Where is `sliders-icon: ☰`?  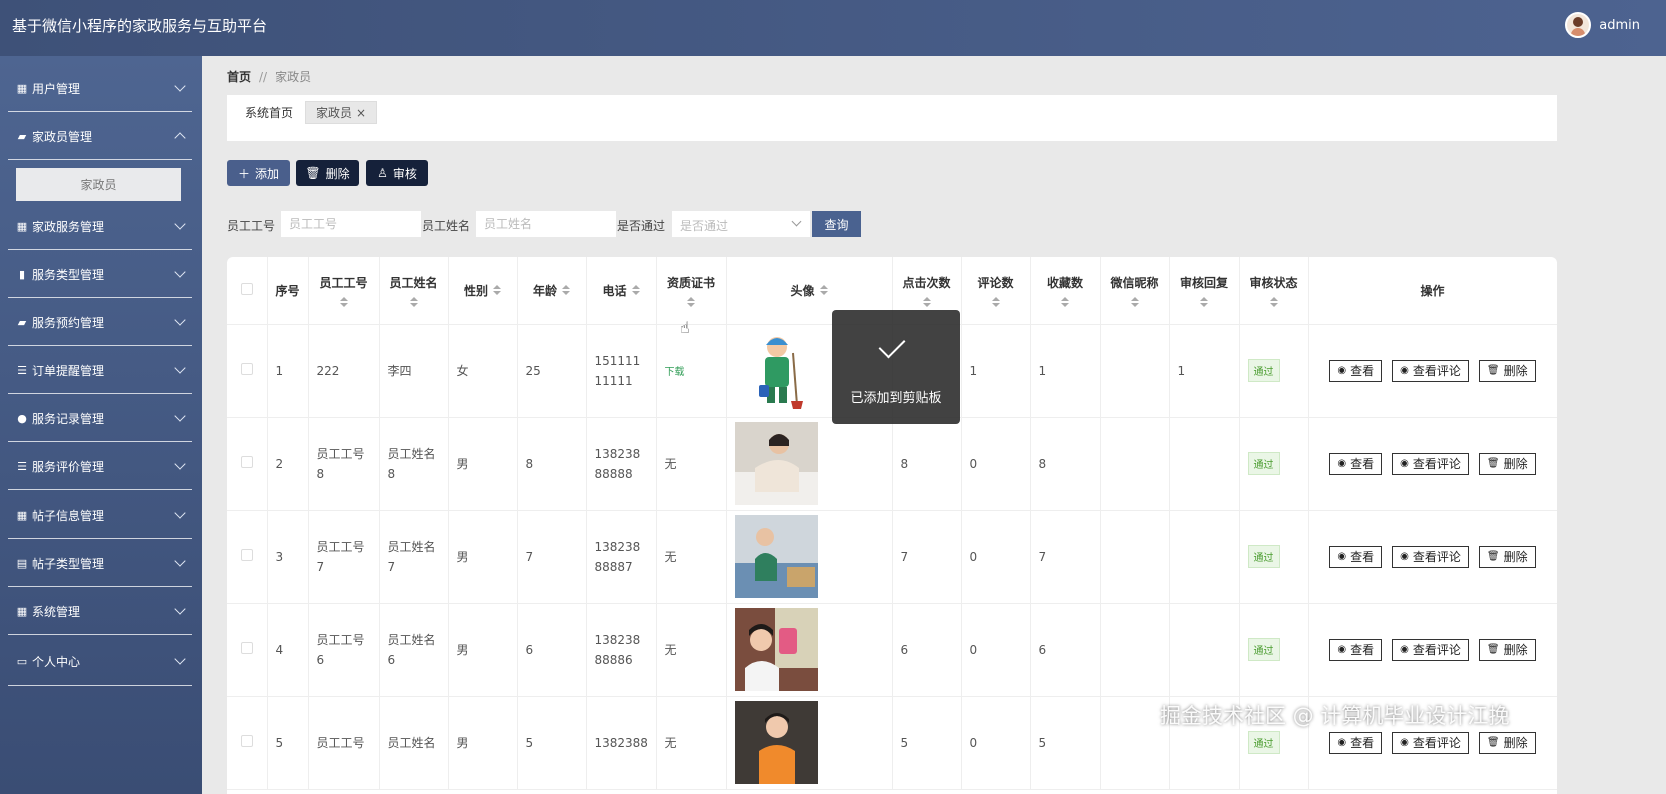
sliders-icon: ☰ is located at coordinates (22, 370).